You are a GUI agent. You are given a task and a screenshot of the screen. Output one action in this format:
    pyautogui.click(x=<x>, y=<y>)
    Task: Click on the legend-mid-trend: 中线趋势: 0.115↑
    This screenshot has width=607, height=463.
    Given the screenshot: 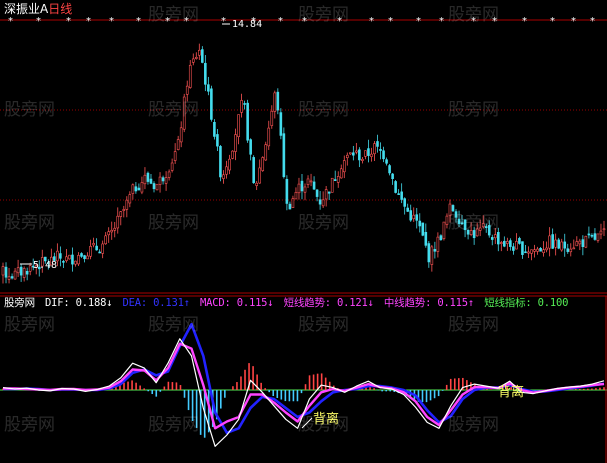 What is the action you would take?
    pyautogui.click(x=429, y=303)
    